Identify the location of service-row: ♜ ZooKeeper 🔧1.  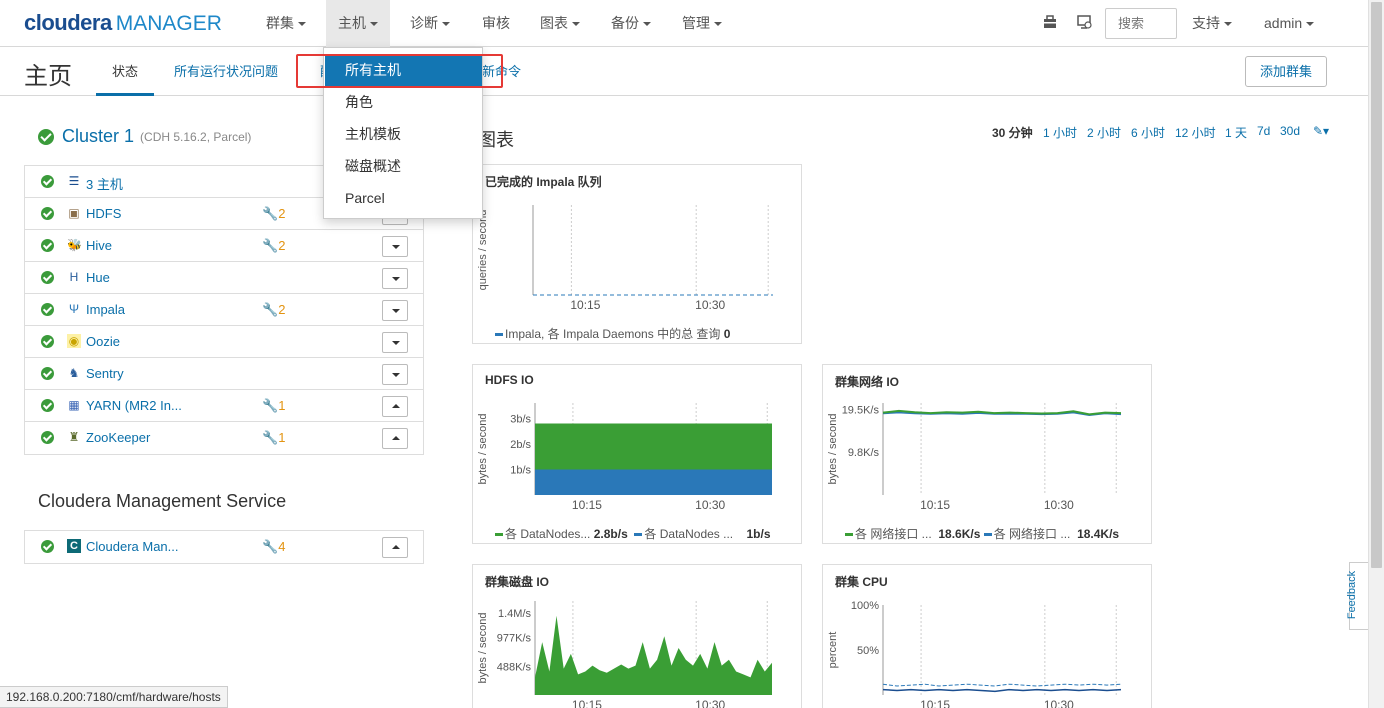
(224, 438).